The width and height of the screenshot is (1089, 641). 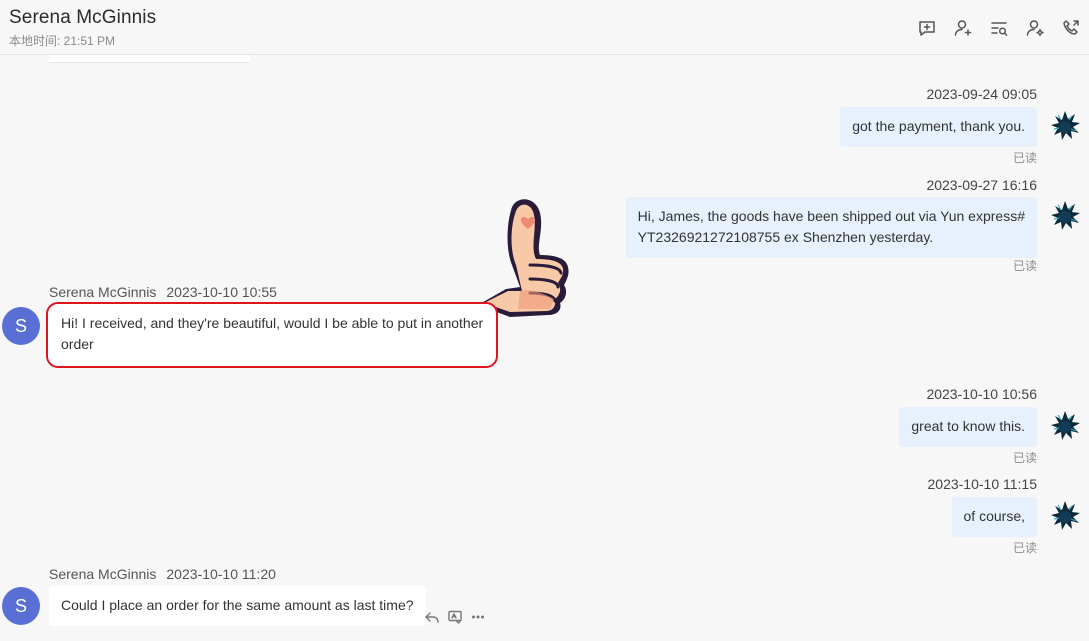 I want to click on message-timestamp: 2023-09-27 16:16, so click(x=981, y=185).